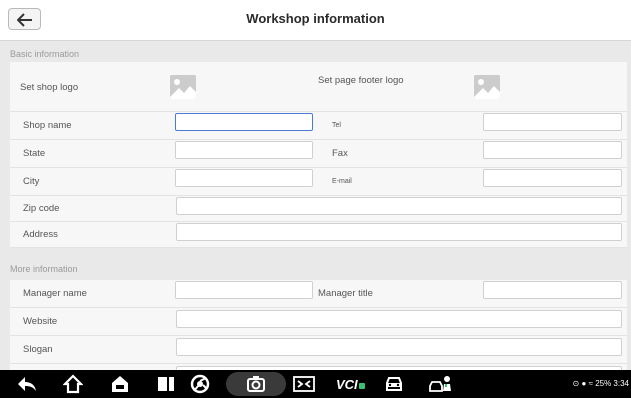 The height and width of the screenshot is (398, 631). Describe the element at coordinates (361, 386) in the screenshot. I see `vci-connection-indicator` at that location.